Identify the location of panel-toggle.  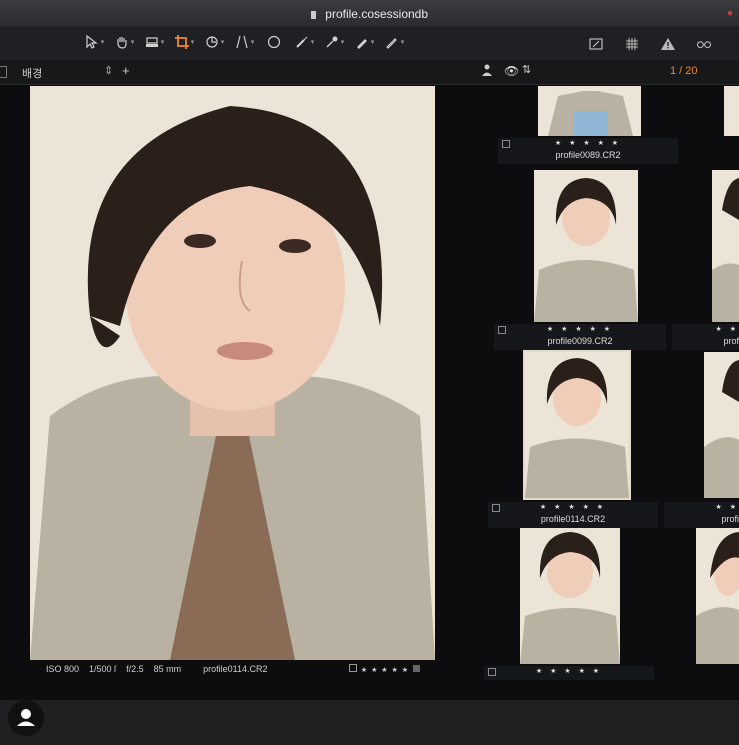
(3, 72).